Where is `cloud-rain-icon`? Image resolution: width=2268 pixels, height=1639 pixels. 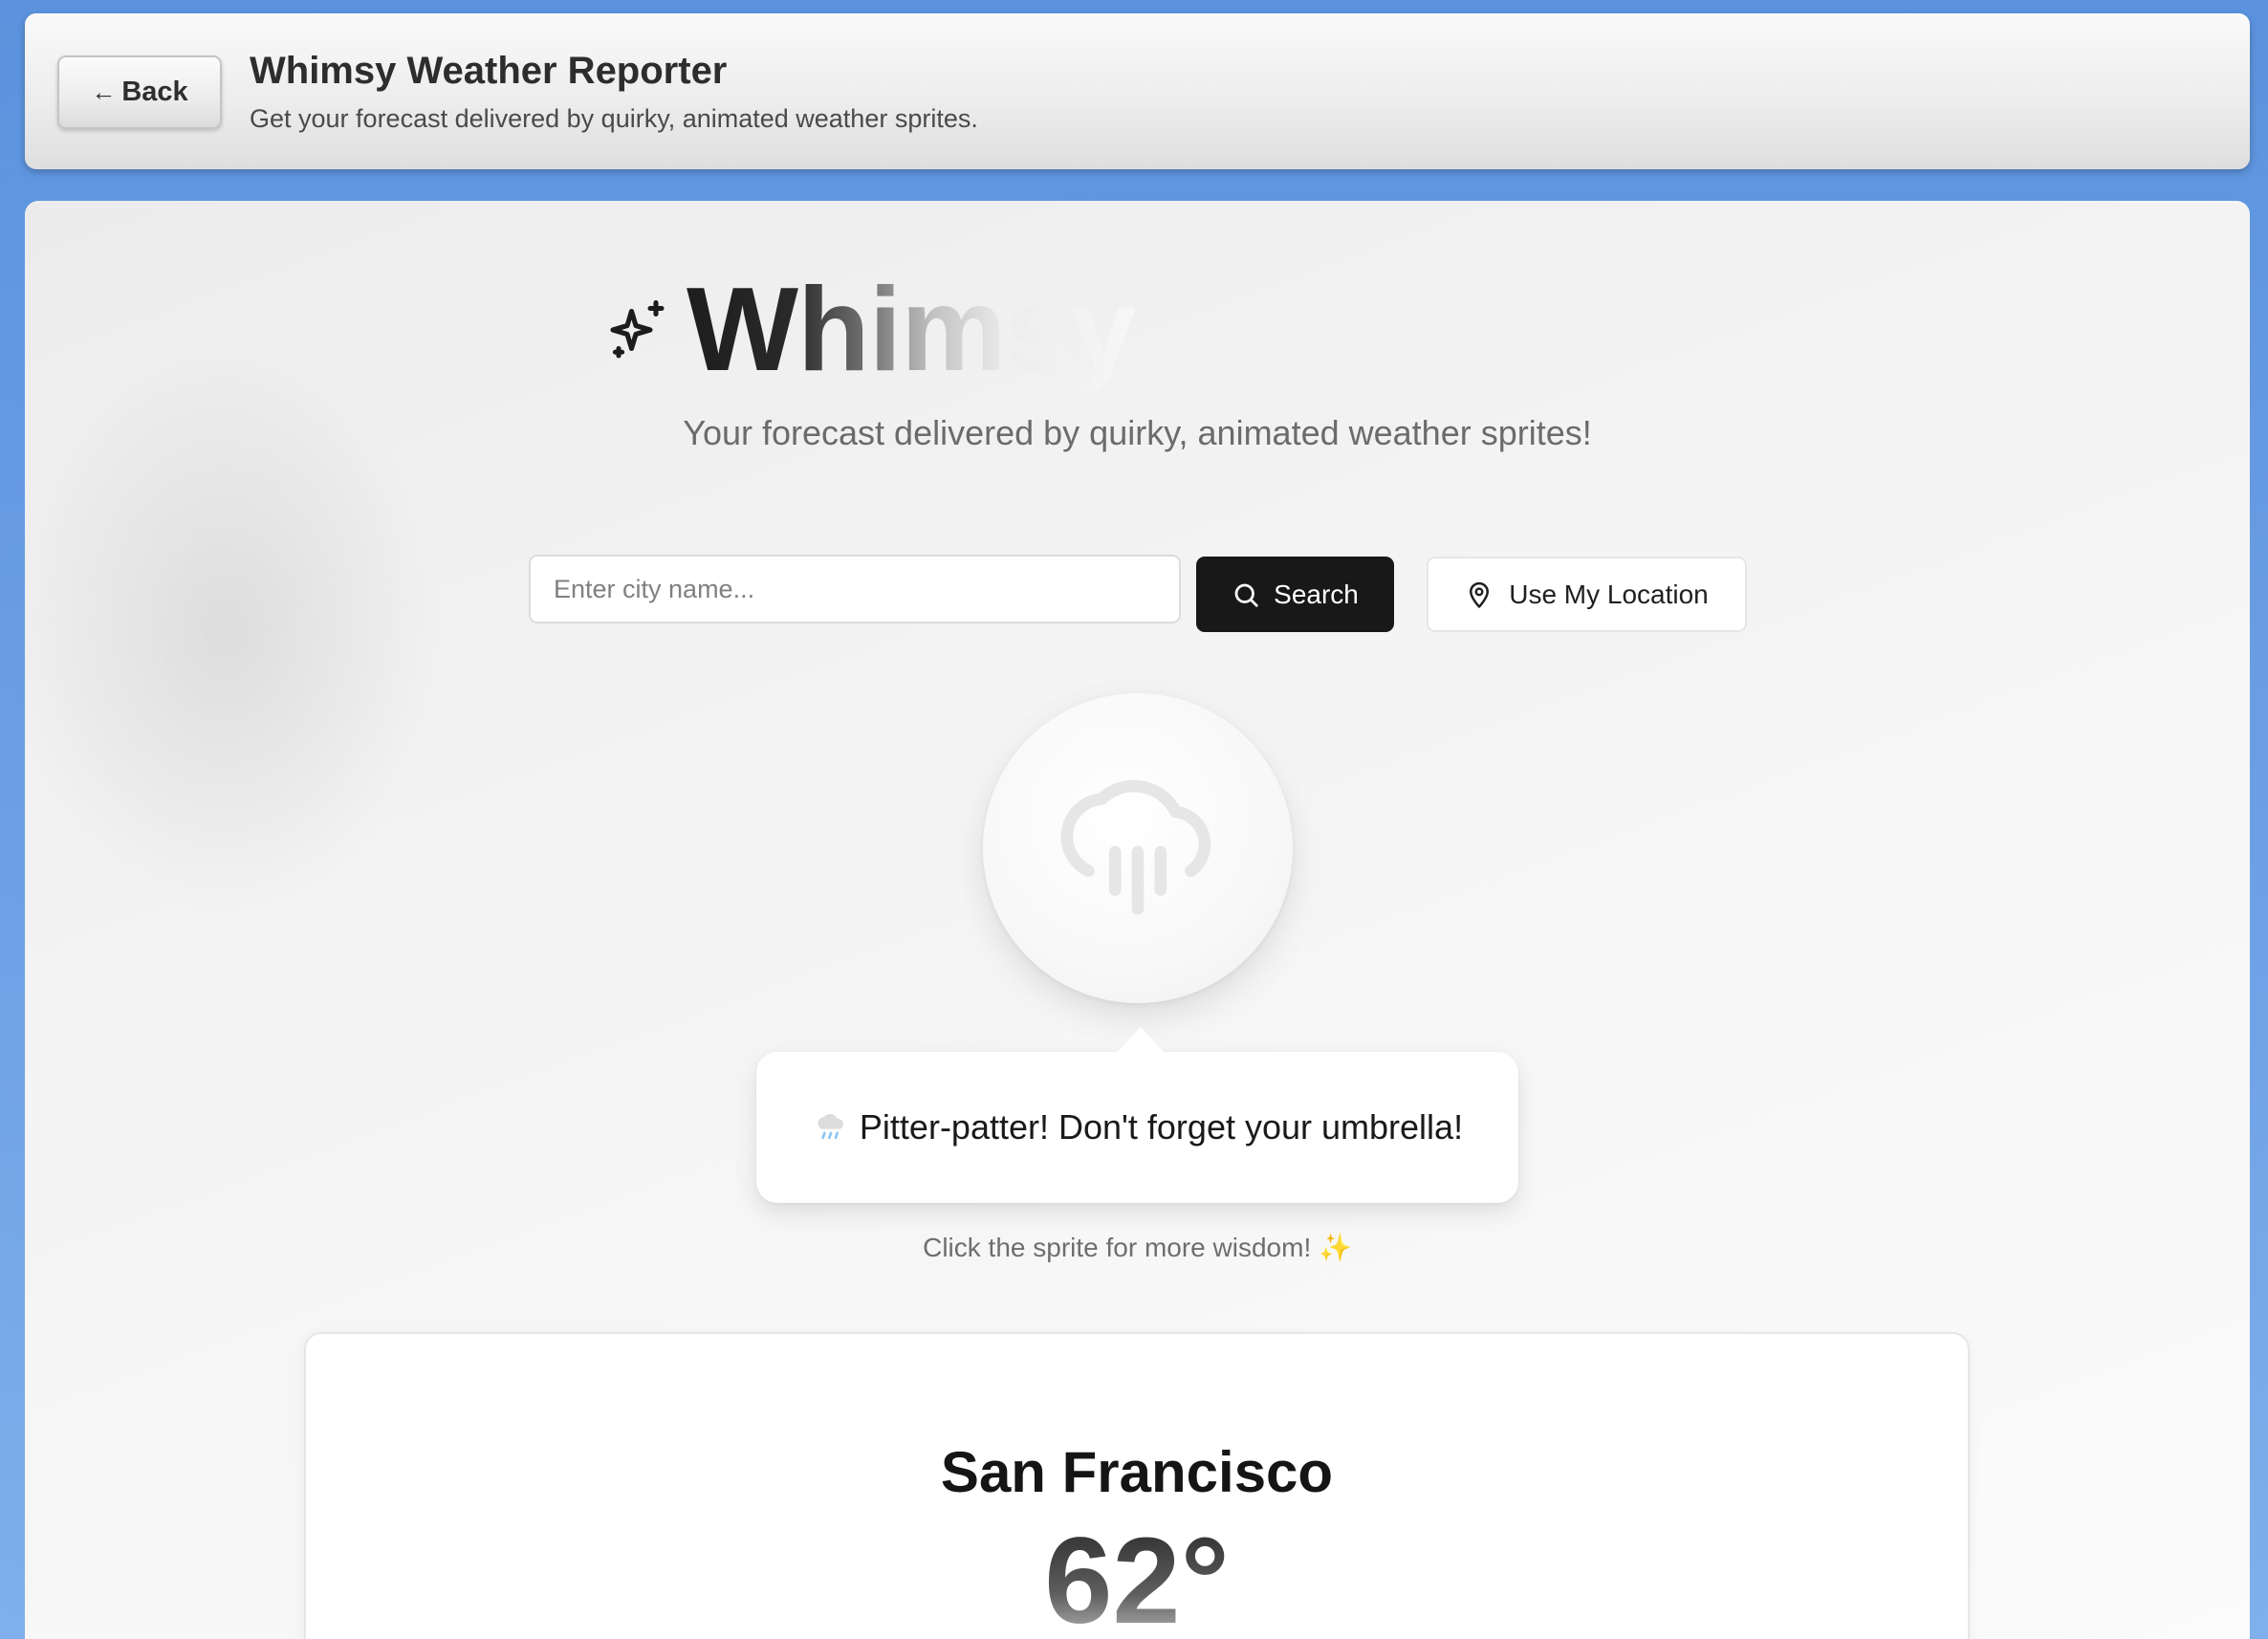
cloud-rain-icon is located at coordinates (1136, 847).